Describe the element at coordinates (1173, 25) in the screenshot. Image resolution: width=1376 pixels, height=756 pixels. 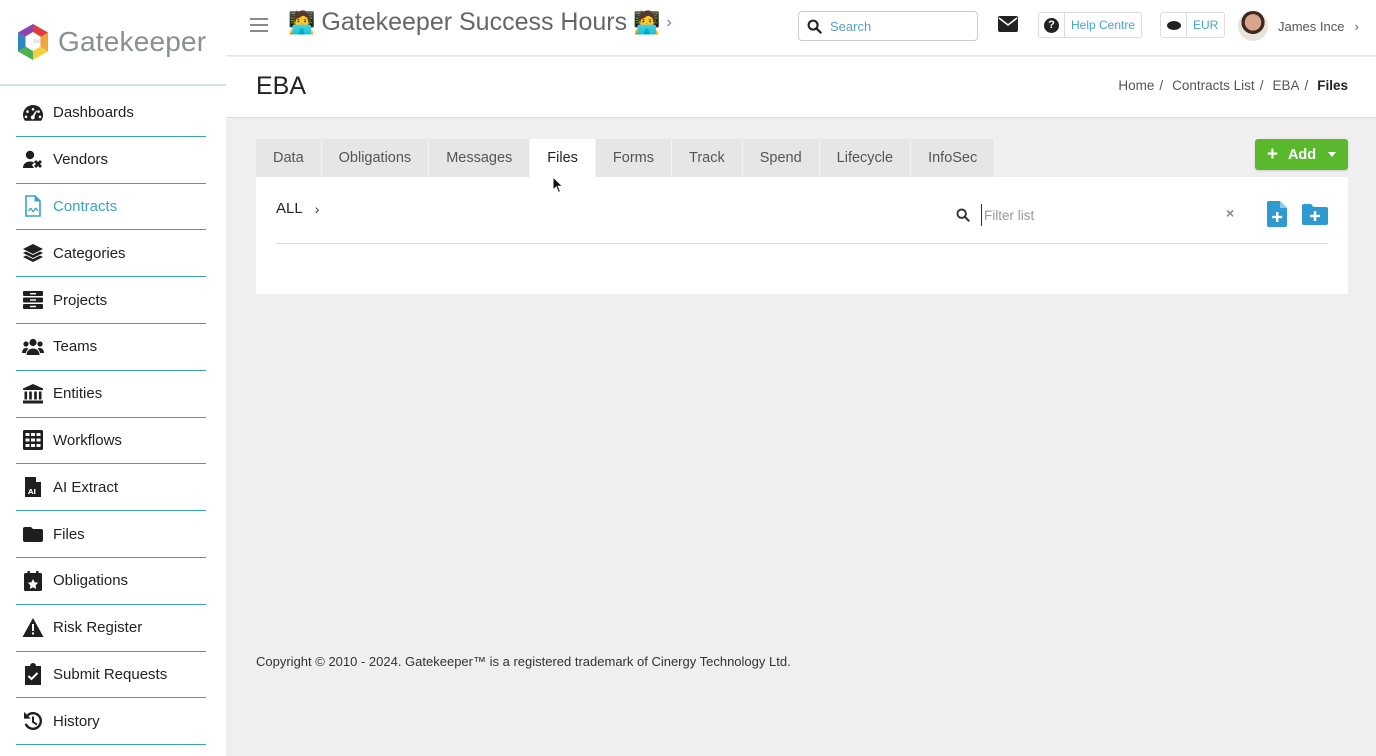
I see `coins-icon` at that location.